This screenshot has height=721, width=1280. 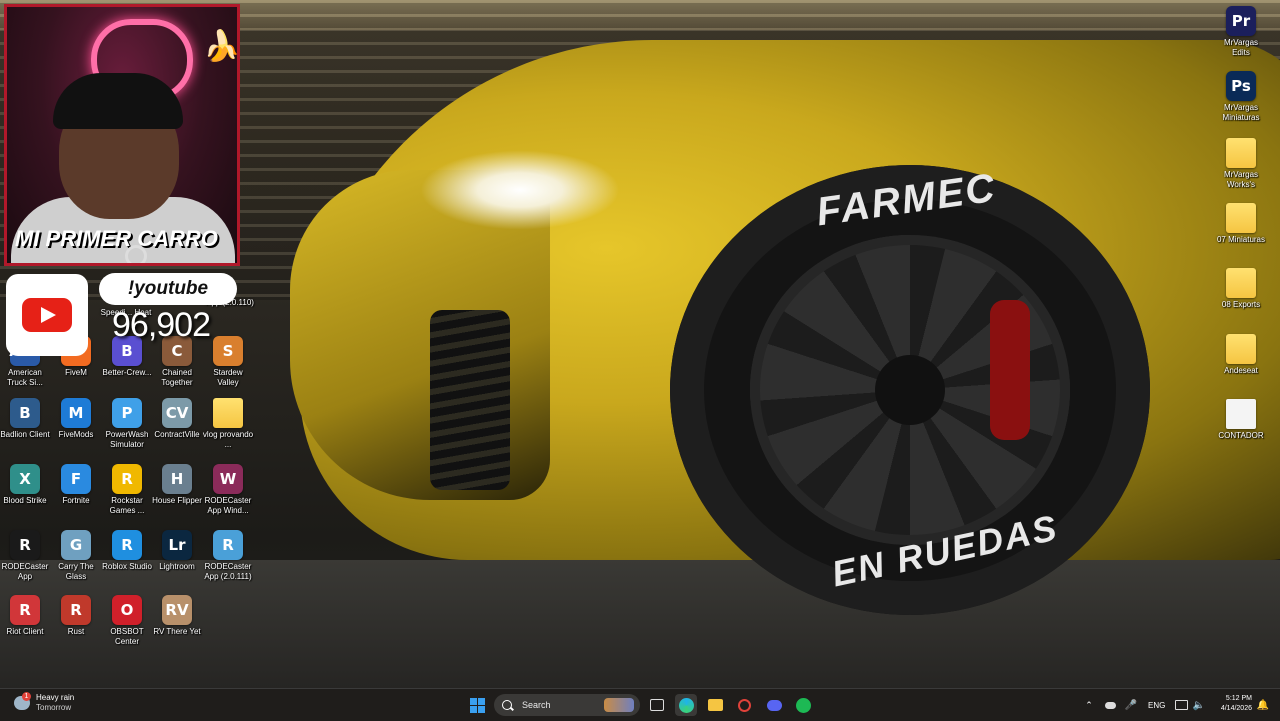 I want to click on microphone-button: 🎤, so click(x=1131, y=705).